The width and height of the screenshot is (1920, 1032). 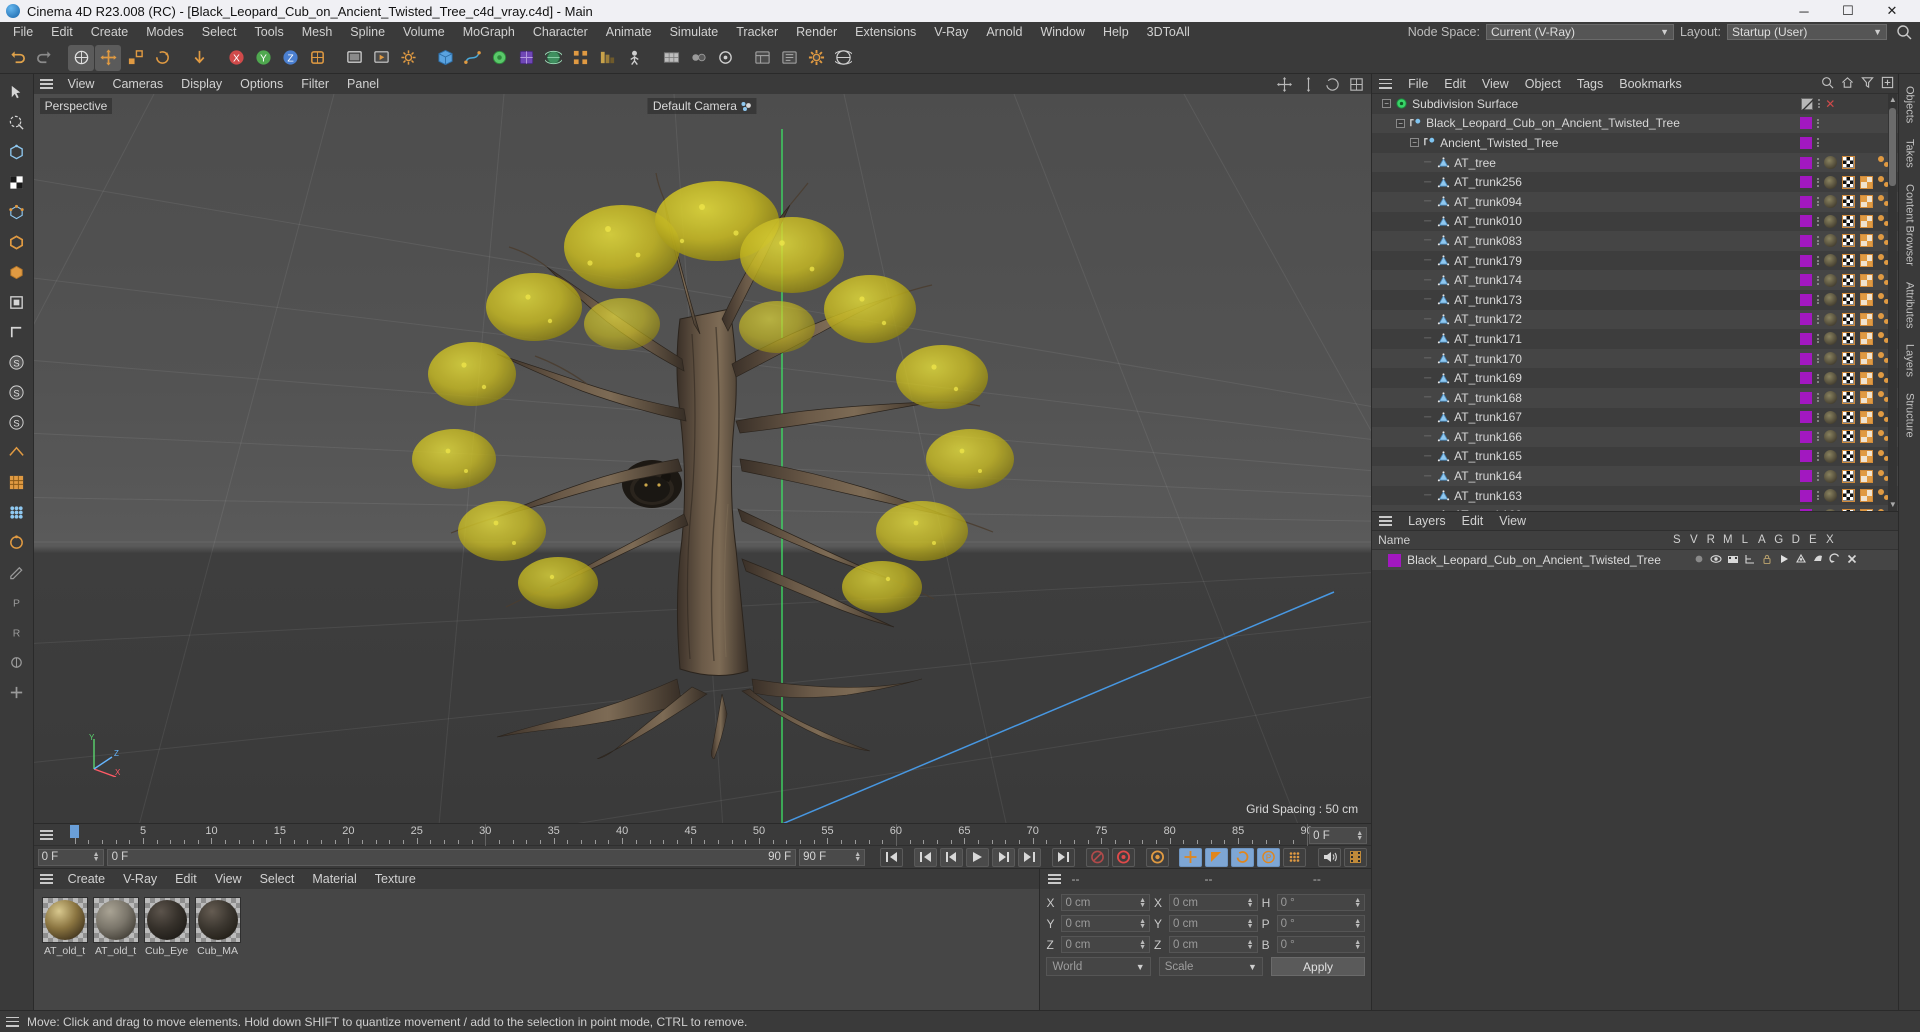 What do you see at coordinates (1338, 835) in the screenshot?
I see `timeline-frame-field: 0 F ▲ ▼` at bounding box center [1338, 835].